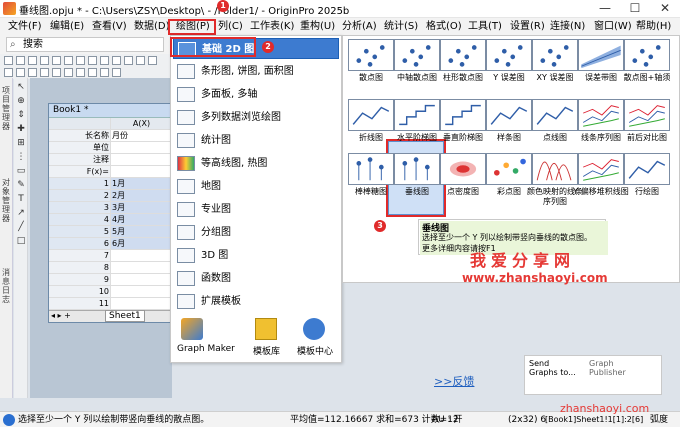  What do you see at coordinates (61, 315) in the screenshot?
I see `sheet-nav-icon: ◂ ▸ +` at bounding box center [61, 315].